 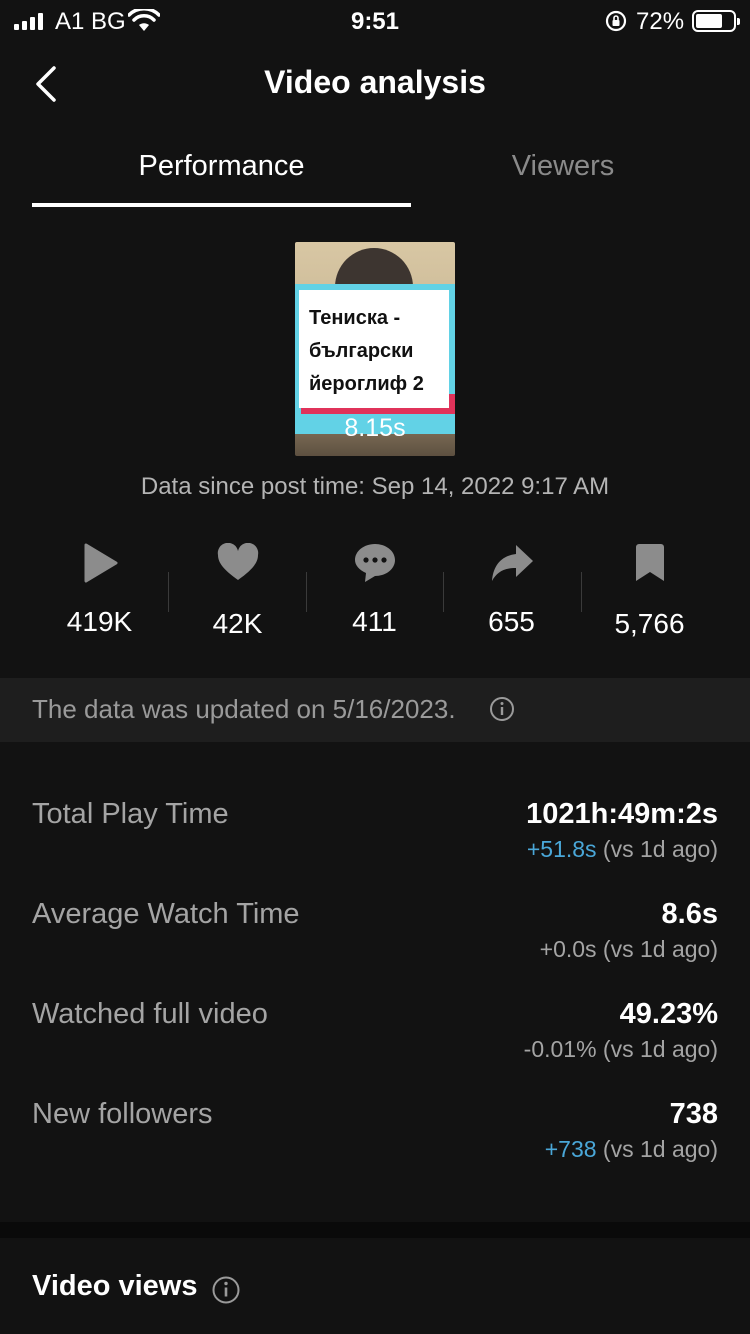 What do you see at coordinates (689, 914) in the screenshot?
I see `metric-value: 8.6s` at bounding box center [689, 914].